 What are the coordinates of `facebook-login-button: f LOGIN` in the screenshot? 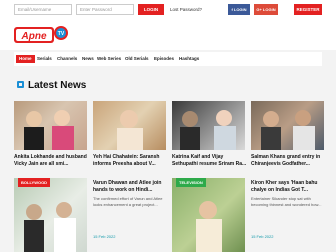 It's located at (239, 9).